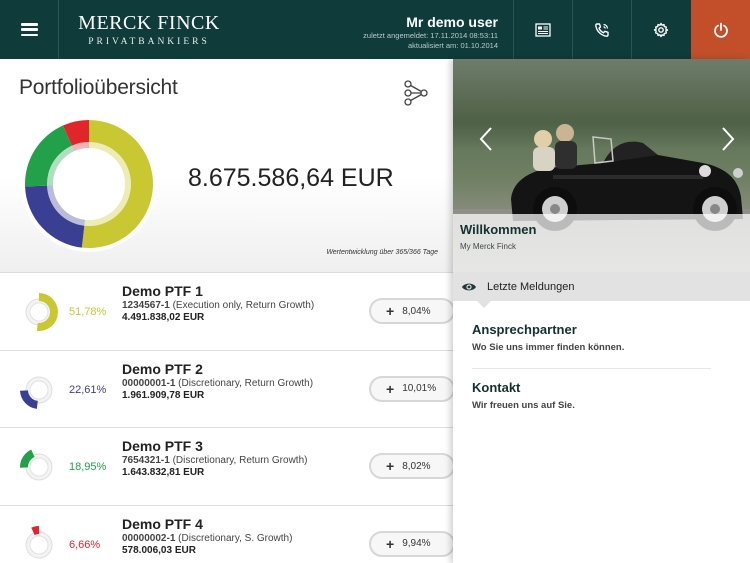  I want to click on info-item-subtitle: Wo Sie uns immer finden können., so click(548, 347).